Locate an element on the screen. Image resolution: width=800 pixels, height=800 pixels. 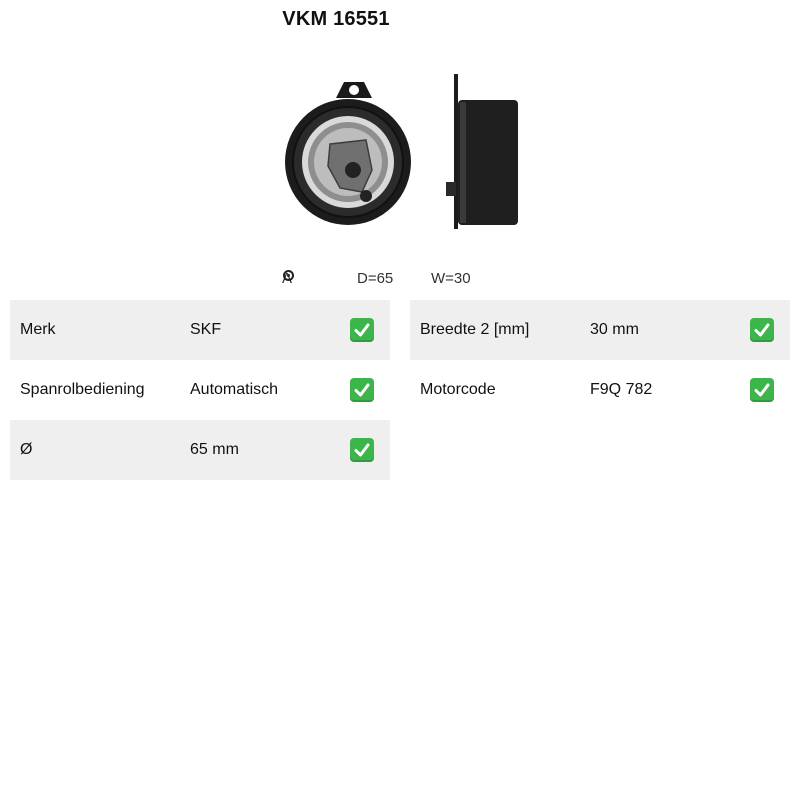
spec-row-brand: Merk SKF is located at coordinates (200, 330).